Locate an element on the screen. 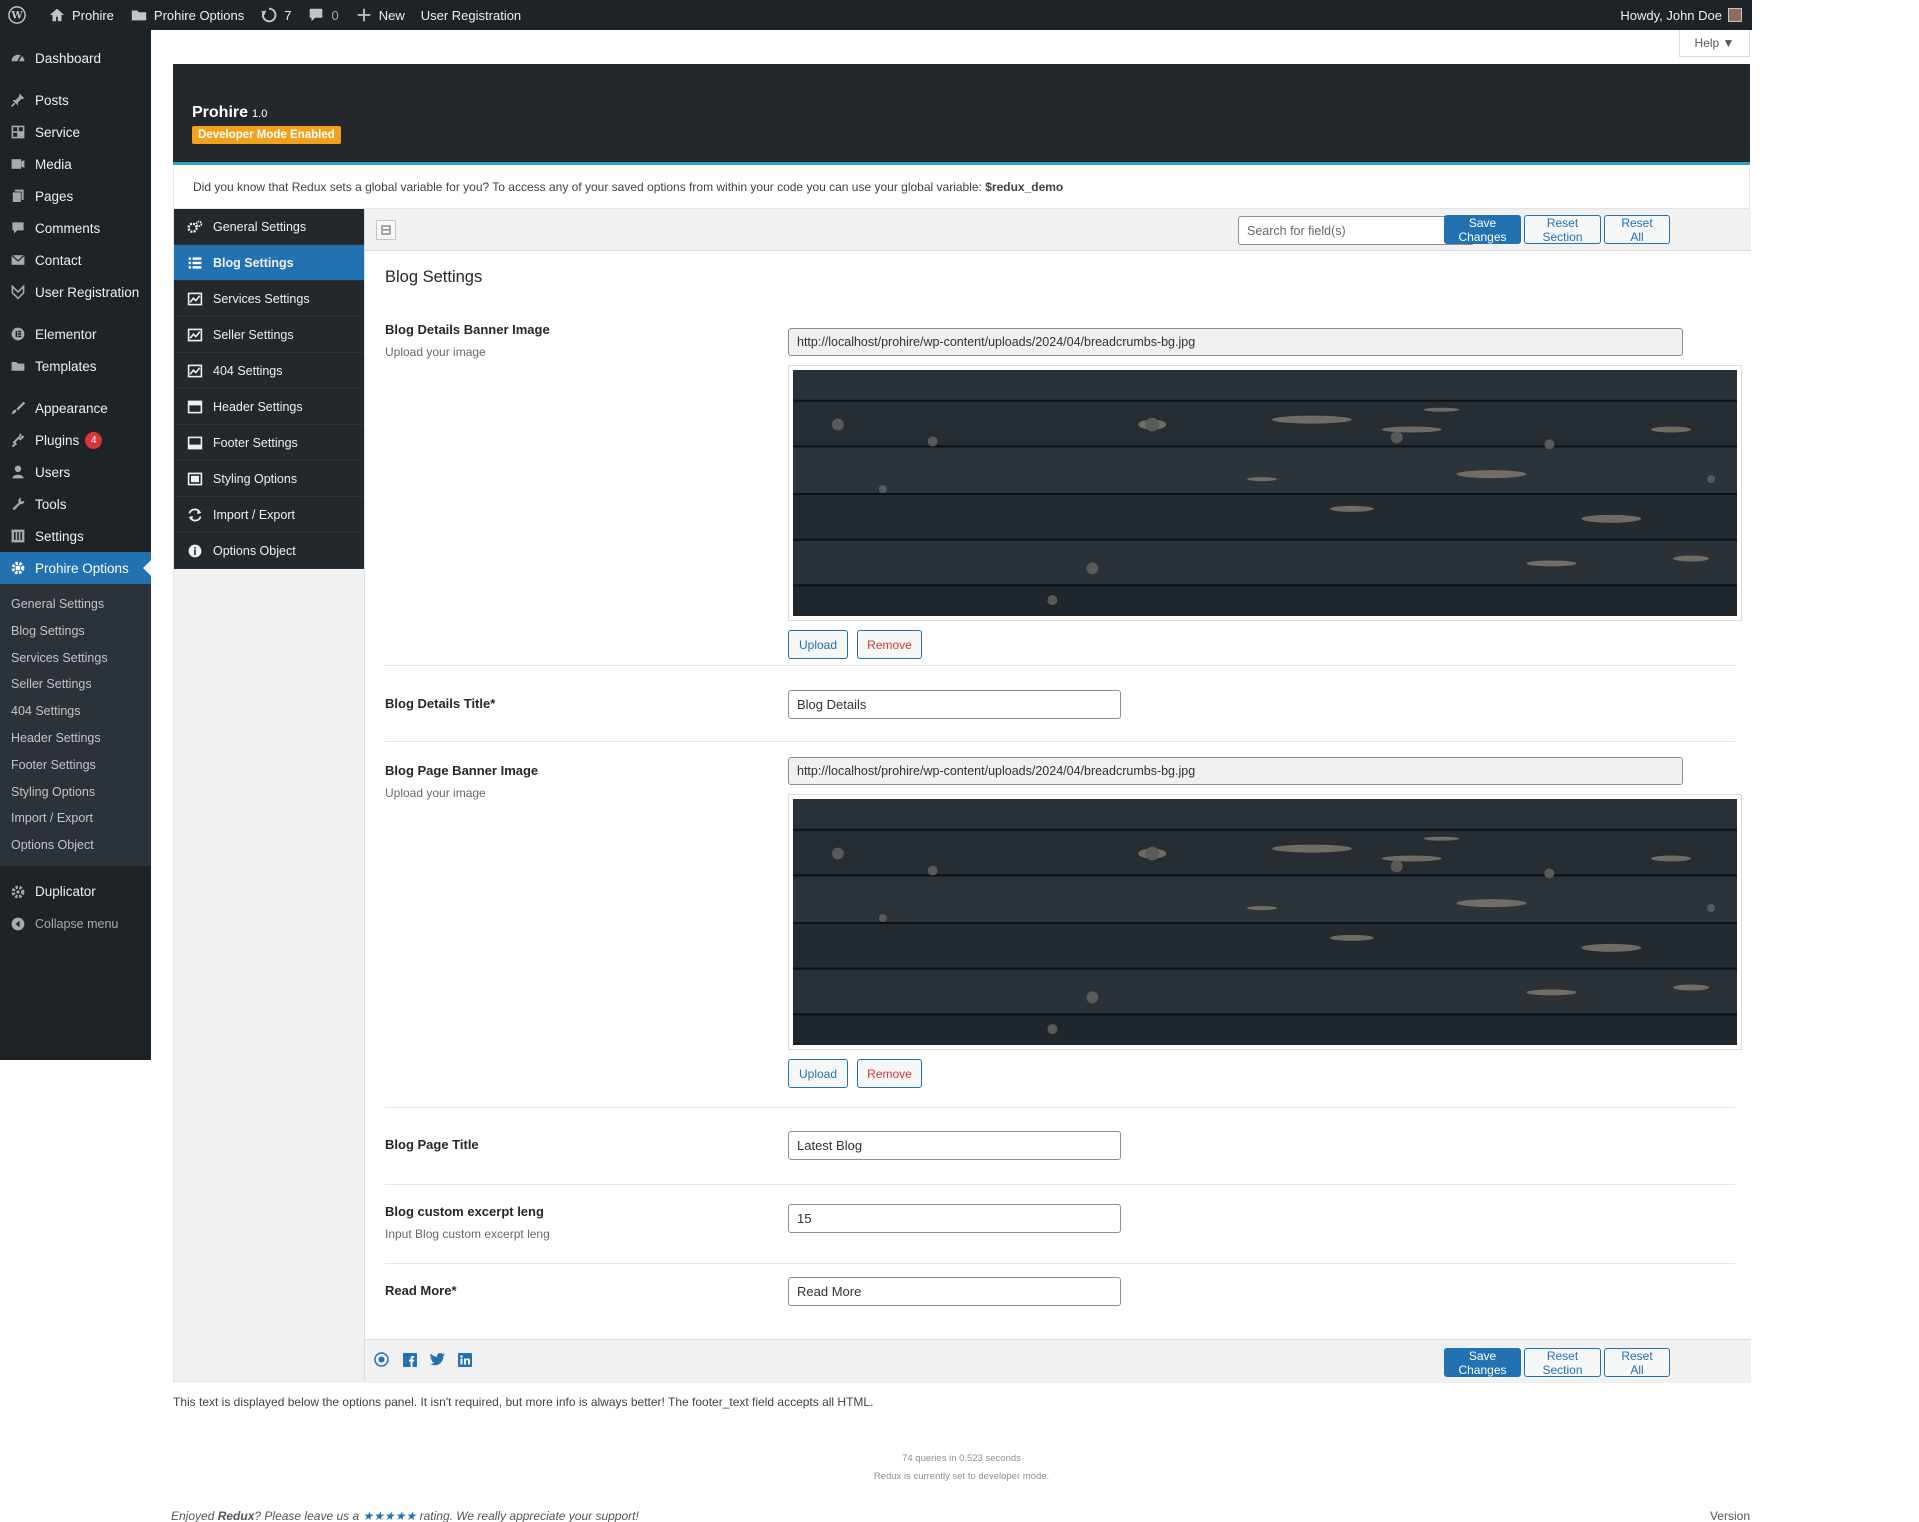  page-title: Prohire 1.0 is located at coordinates (229, 113).